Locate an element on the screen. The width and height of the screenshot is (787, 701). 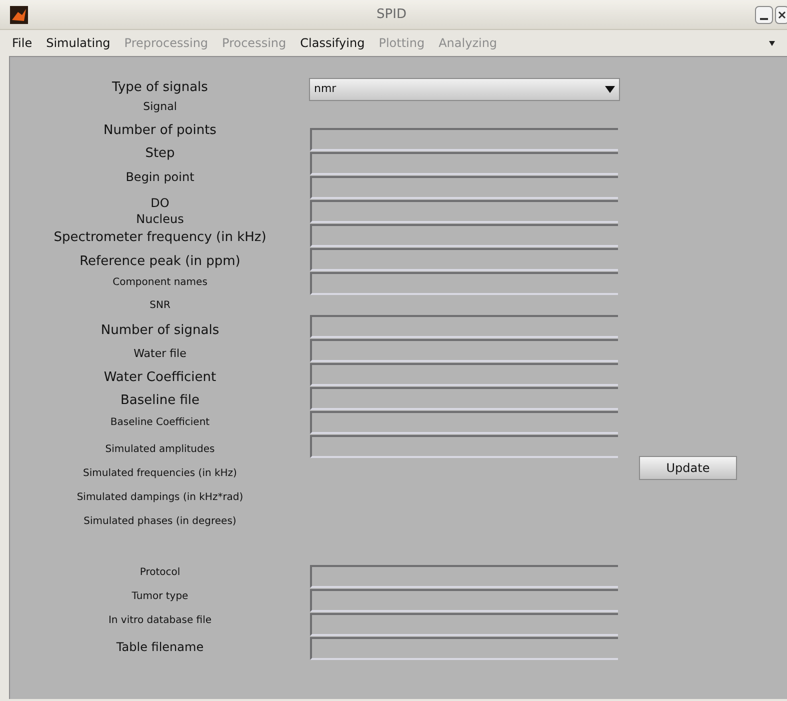
field-label: In vitro database file is located at coordinates (160, 621).